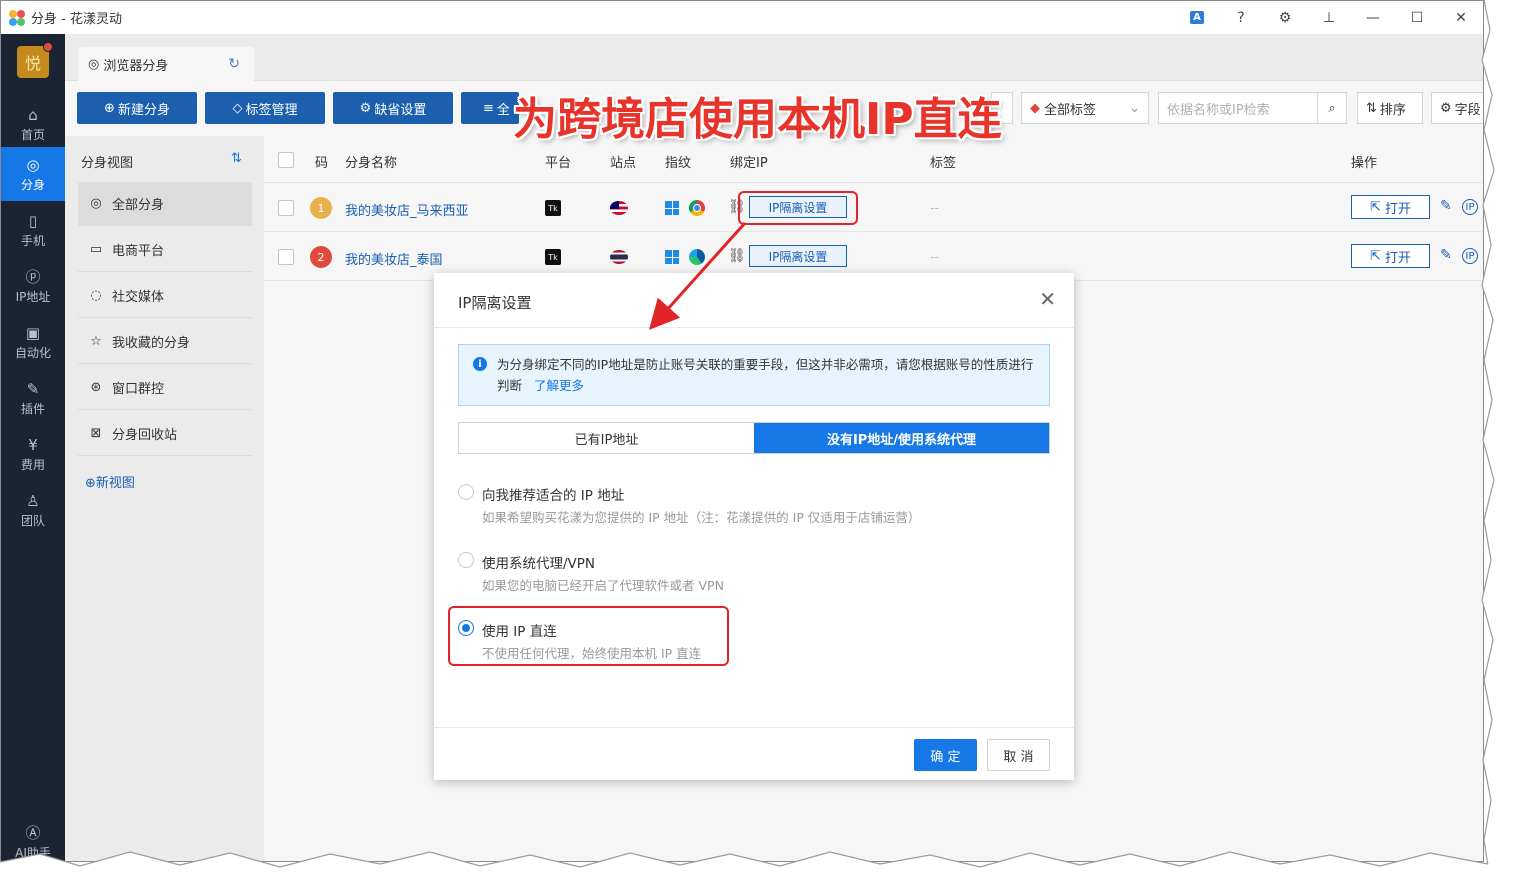 The width and height of the screenshot is (1521, 888). Describe the element at coordinates (1329, 17) in the screenshot. I see `pin-icon: ⊥` at that location.